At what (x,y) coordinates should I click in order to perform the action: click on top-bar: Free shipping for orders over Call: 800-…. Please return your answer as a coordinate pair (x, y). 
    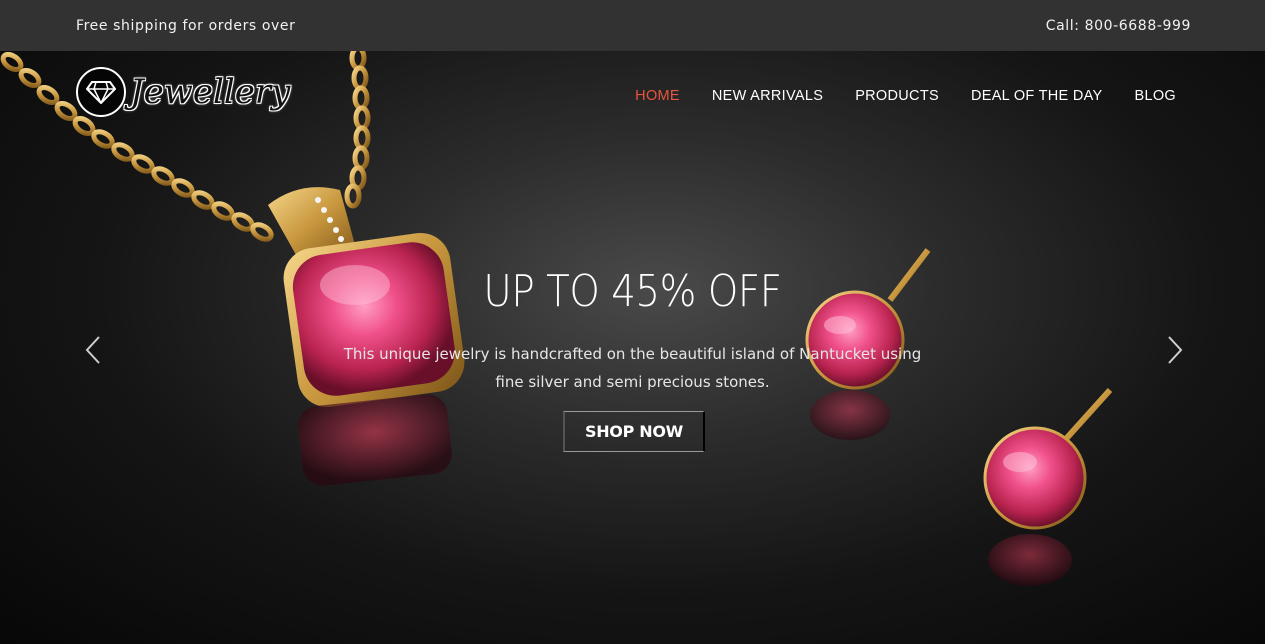
    Looking at the image, I should click on (632, 25).